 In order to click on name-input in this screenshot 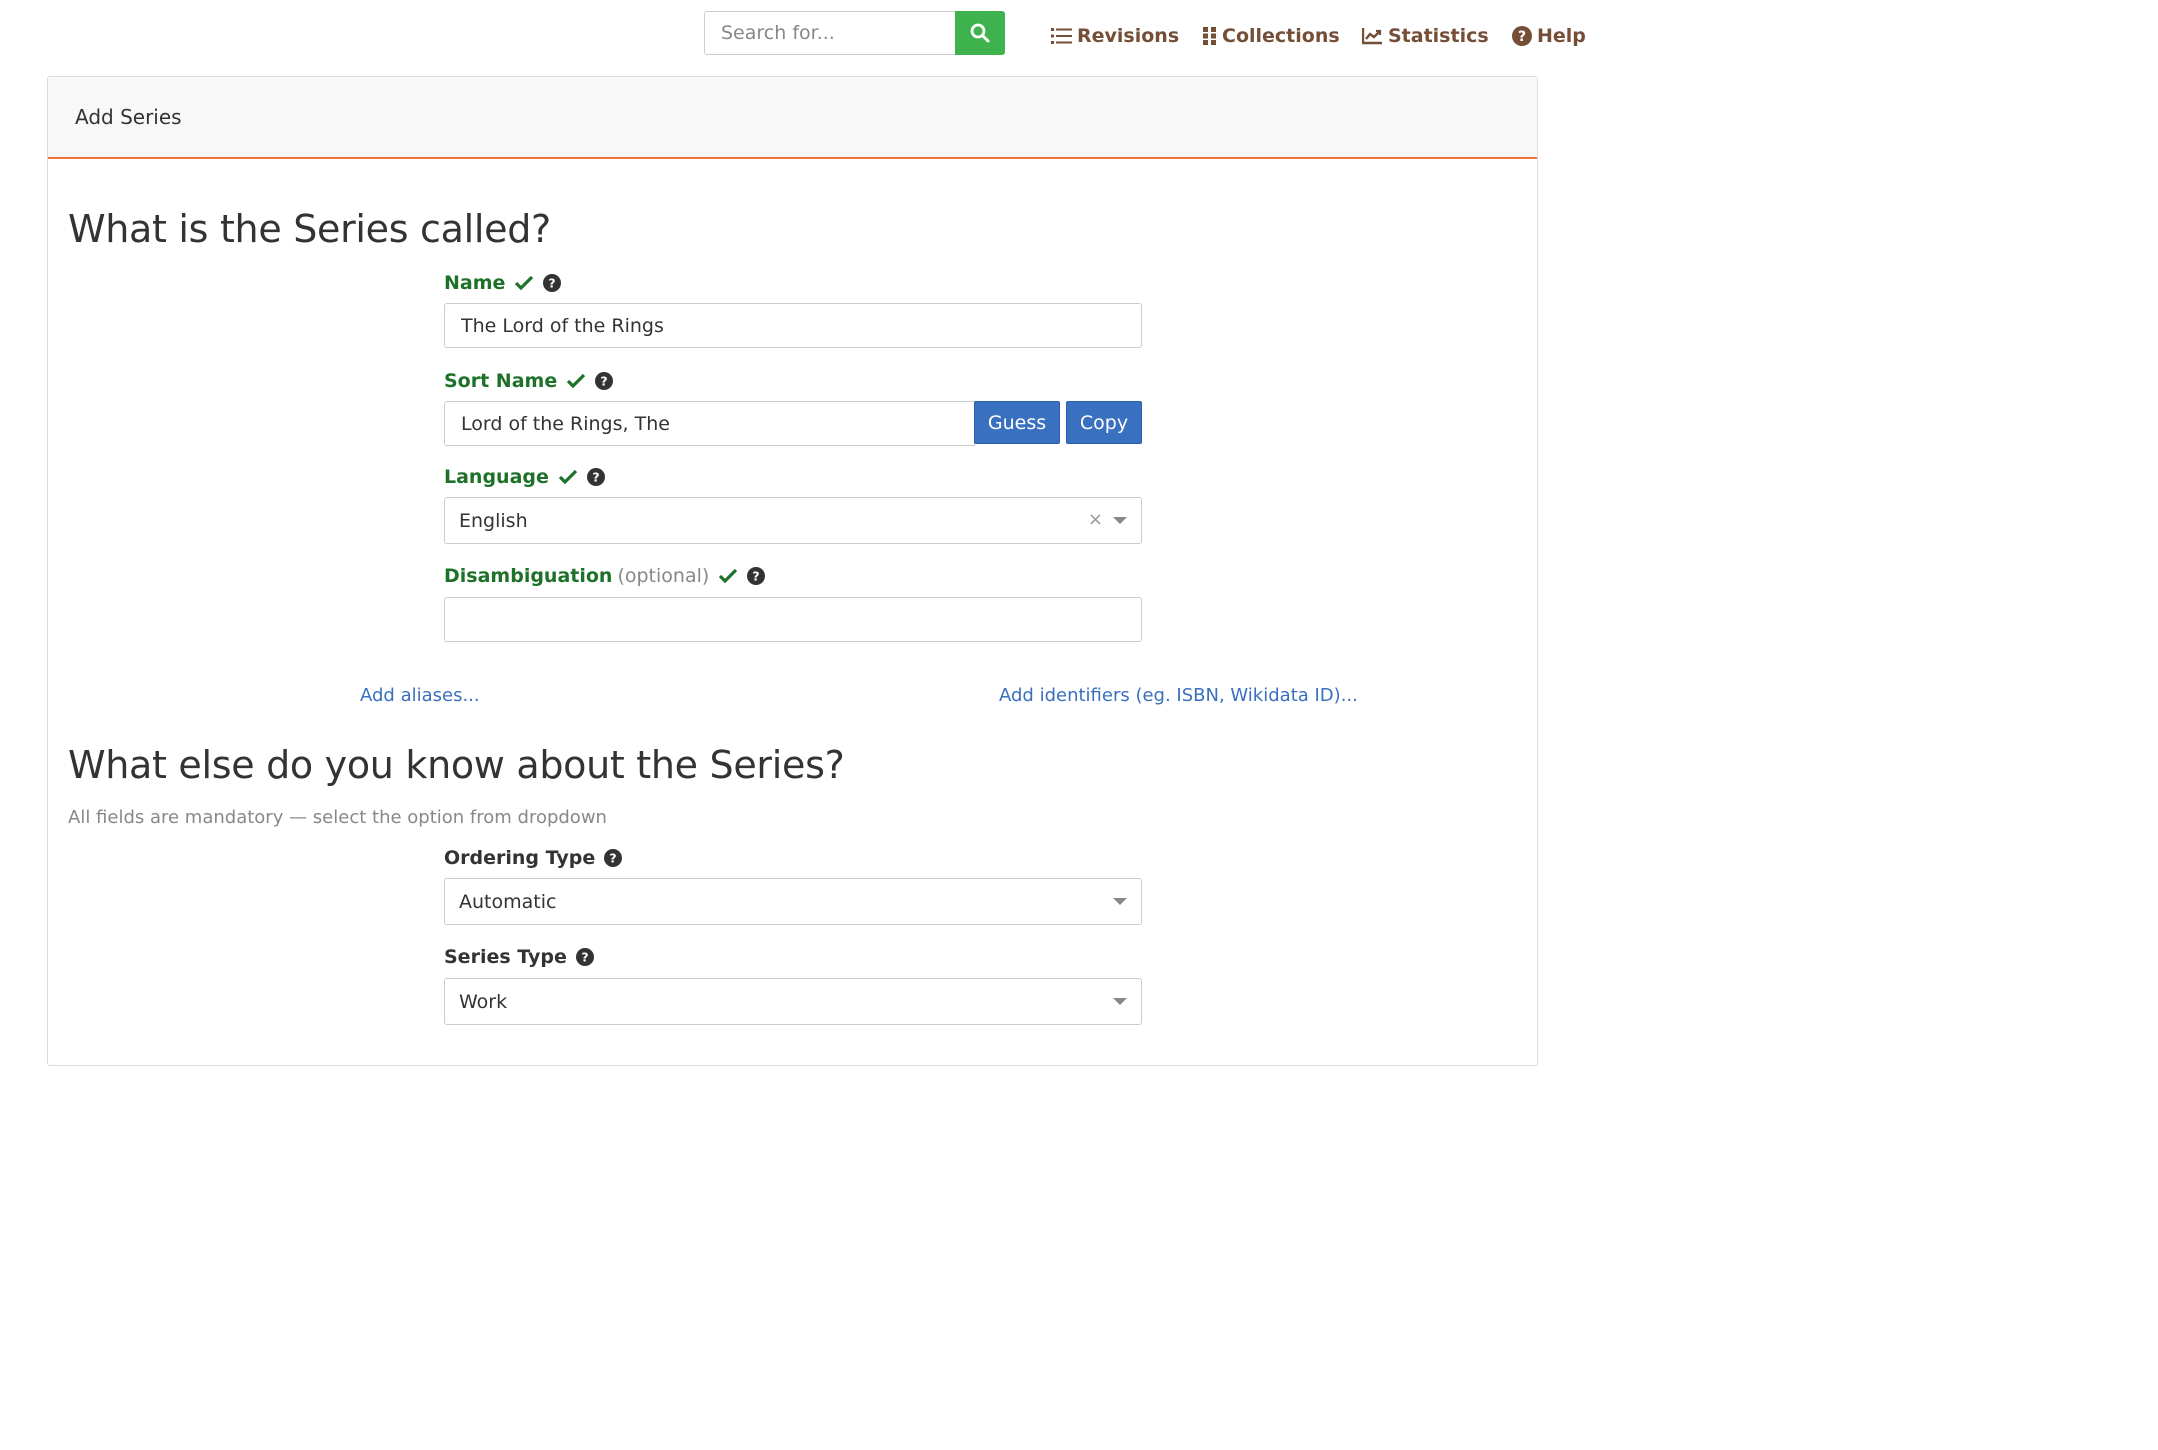, I will do `click(793, 325)`.